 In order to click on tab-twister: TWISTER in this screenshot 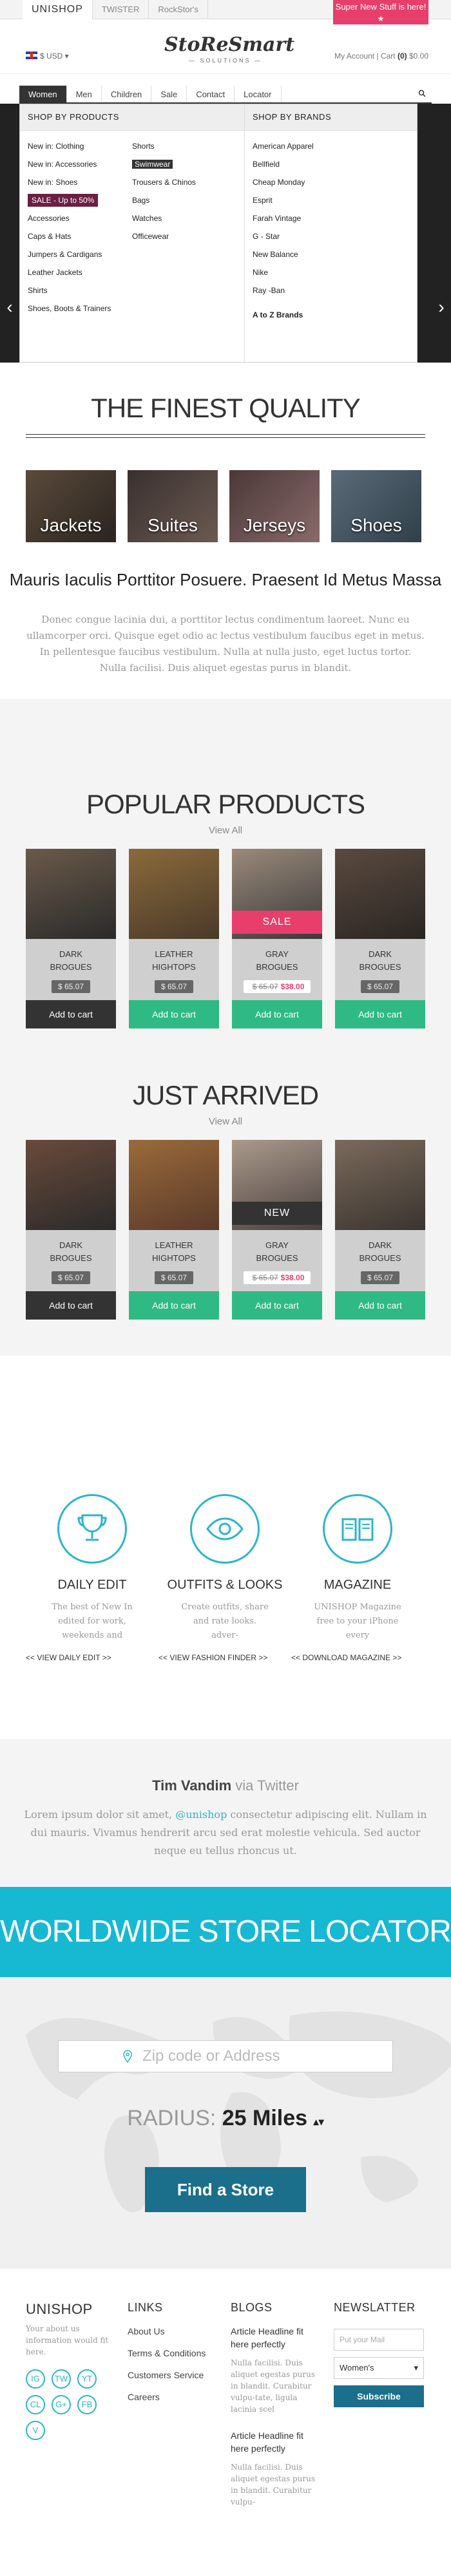, I will do `click(121, 9)`.